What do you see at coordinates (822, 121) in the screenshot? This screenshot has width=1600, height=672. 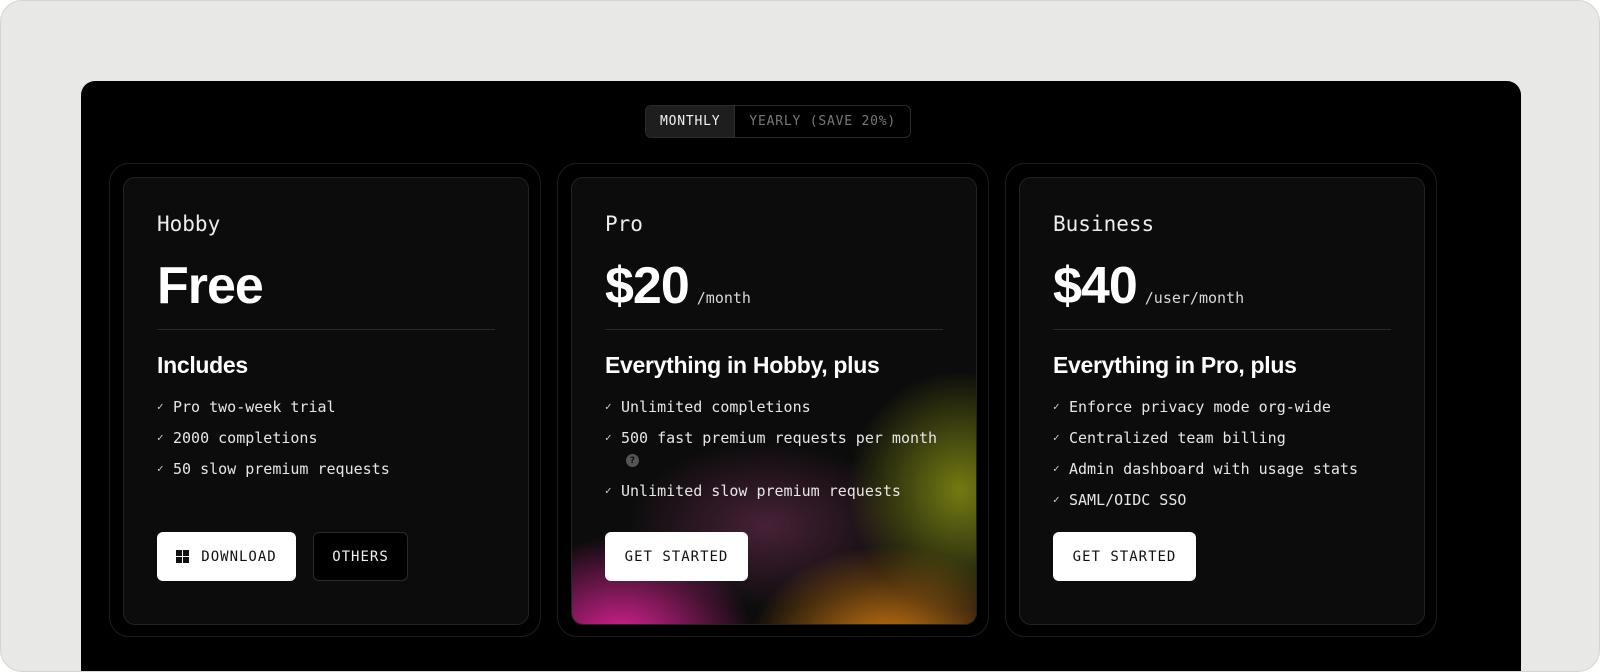 I see `toggle-yearly: YEARLY (SAVE 20%)` at bounding box center [822, 121].